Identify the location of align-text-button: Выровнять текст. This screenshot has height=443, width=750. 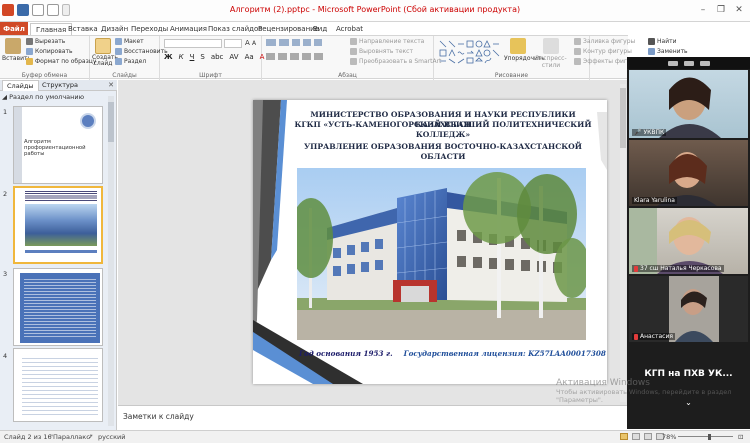
(381, 51).